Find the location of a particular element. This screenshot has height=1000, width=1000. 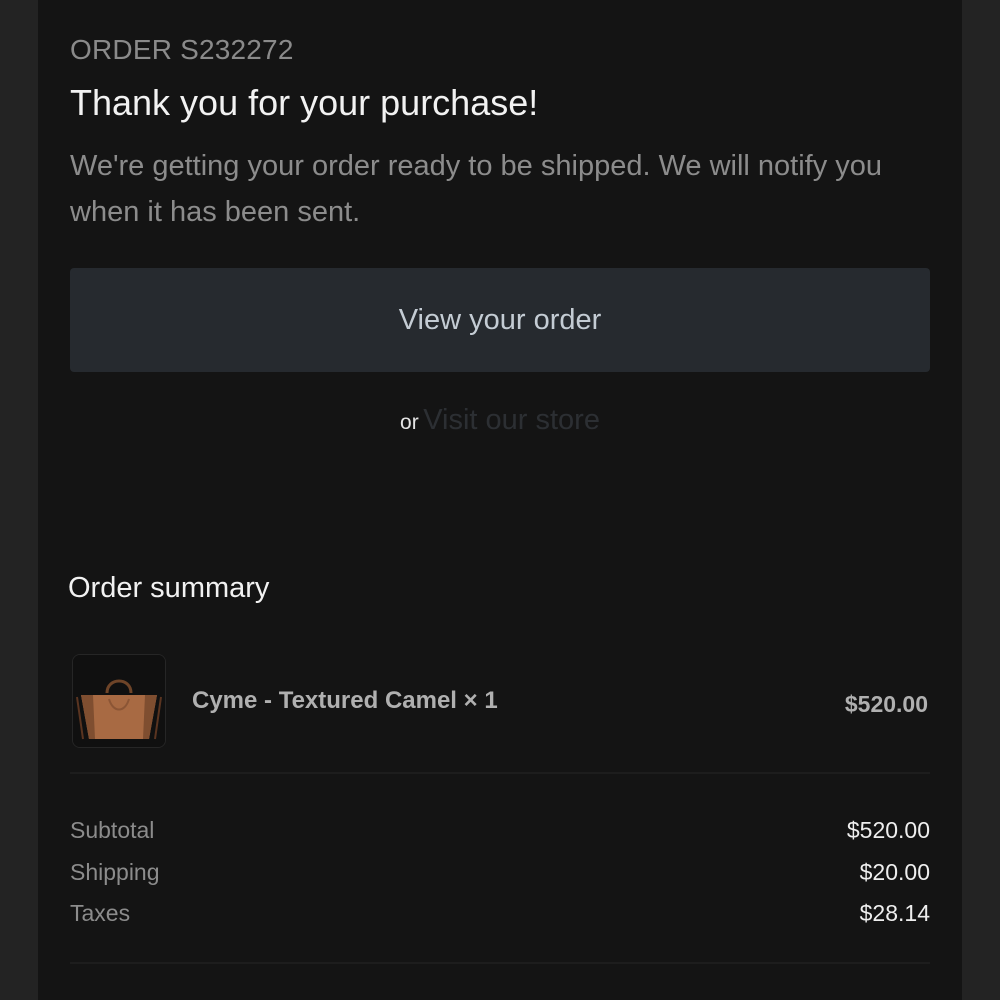

shipping-value: $20.00 is located at coordinates (894, 872).